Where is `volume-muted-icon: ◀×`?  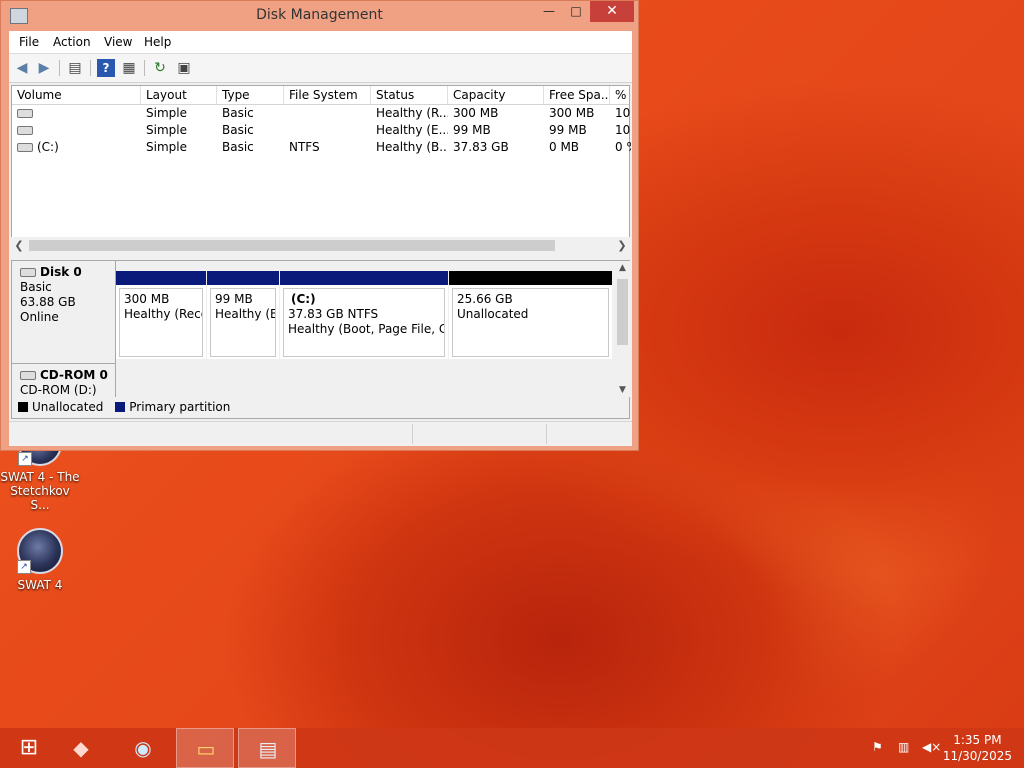
volume-muted-icon: ◀× is located at coordinates (931, 754).